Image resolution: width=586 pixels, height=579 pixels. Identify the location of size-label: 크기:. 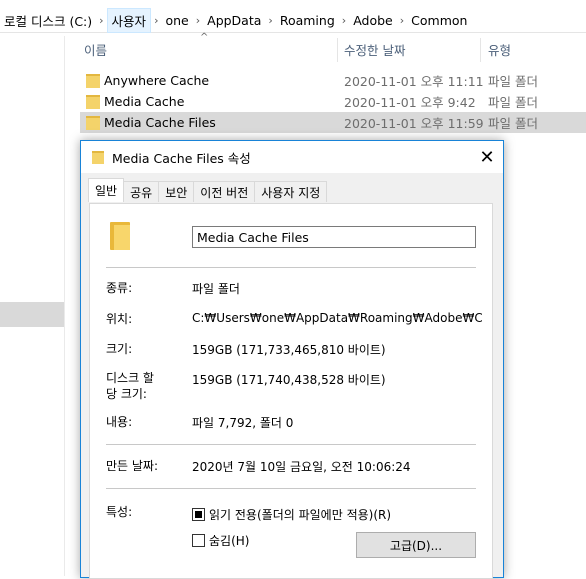
(119, 349).